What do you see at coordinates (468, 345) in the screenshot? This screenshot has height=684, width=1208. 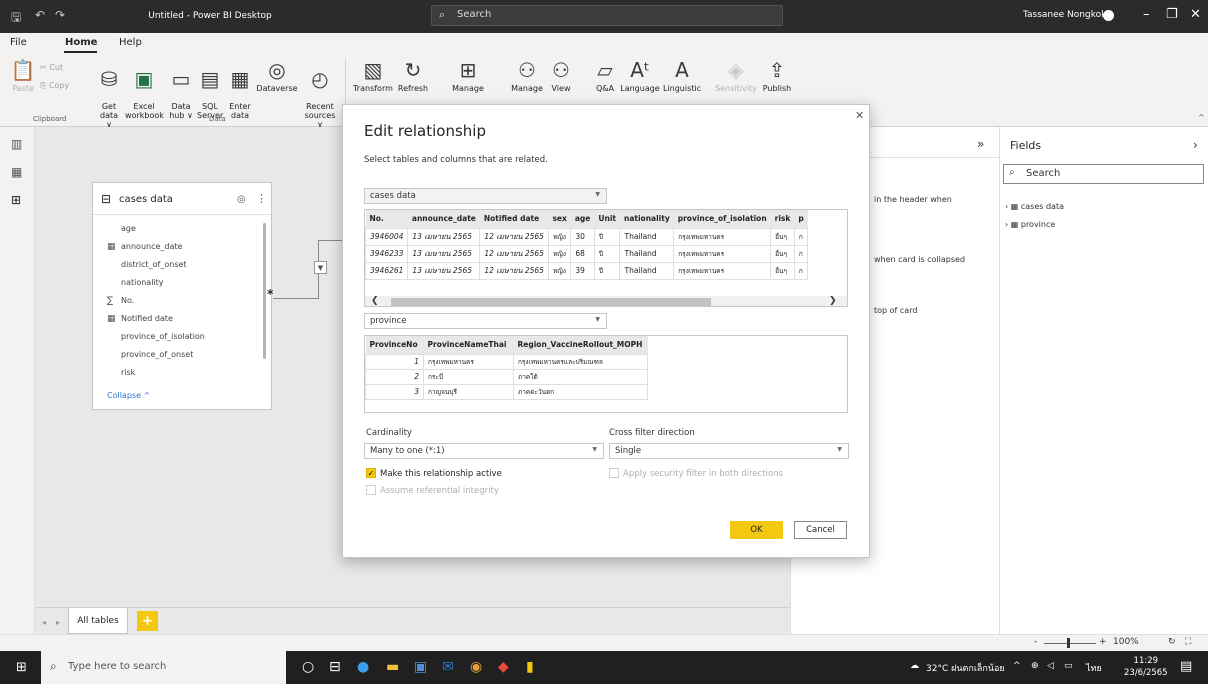 I see `column-header: ProvinceNameThai` at bounding box center [468, 345].